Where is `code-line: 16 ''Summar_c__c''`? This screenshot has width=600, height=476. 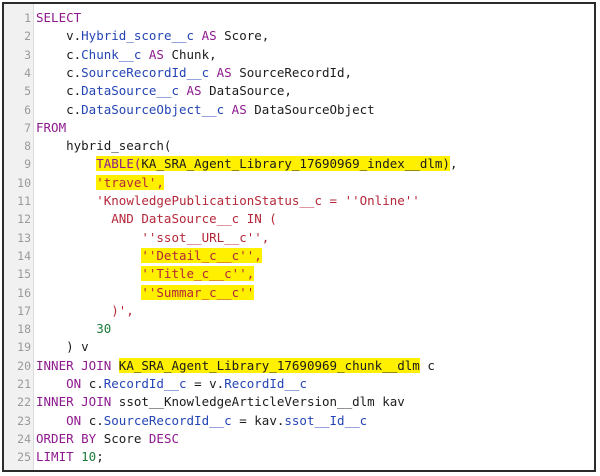
code-line: 16 ''Summar_c__c'' is located at coordinates (299, 293).